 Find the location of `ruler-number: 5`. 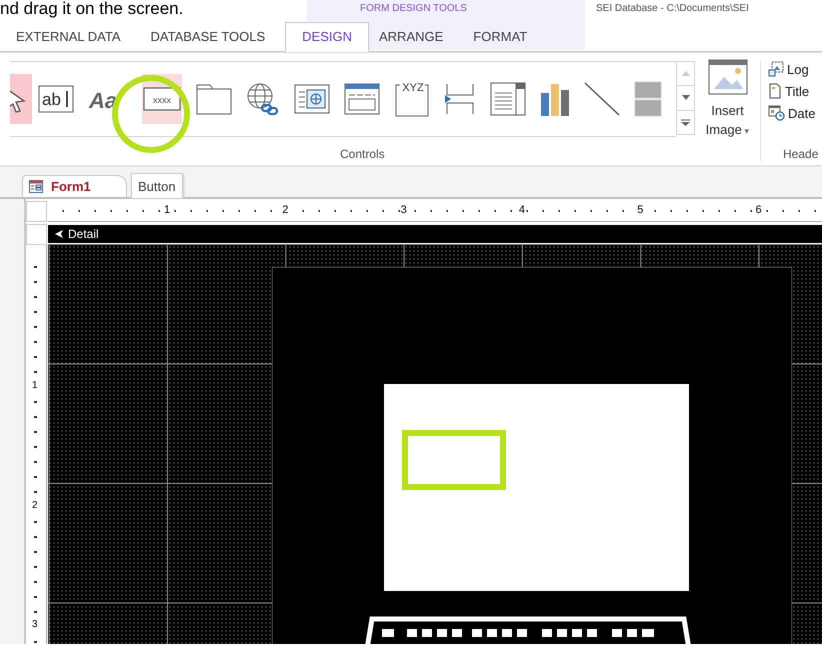

ruler-number: 5 is located at coordinates (640, 210).